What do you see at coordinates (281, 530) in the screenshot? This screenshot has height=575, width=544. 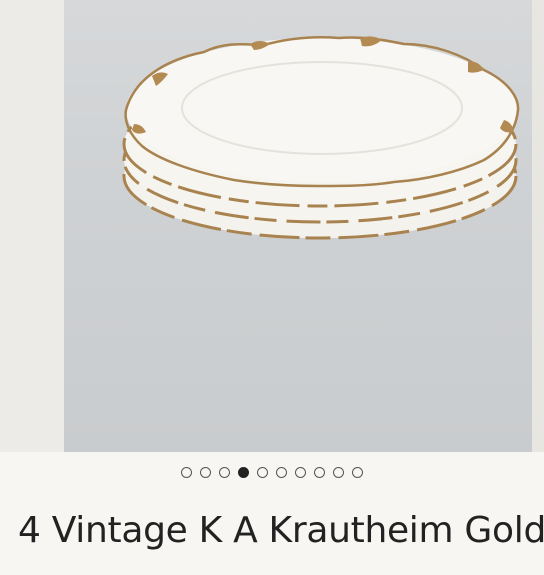 I see `listing-title: 4 Vintage K A Krautheim Gold` at bounding box center [281, 530].